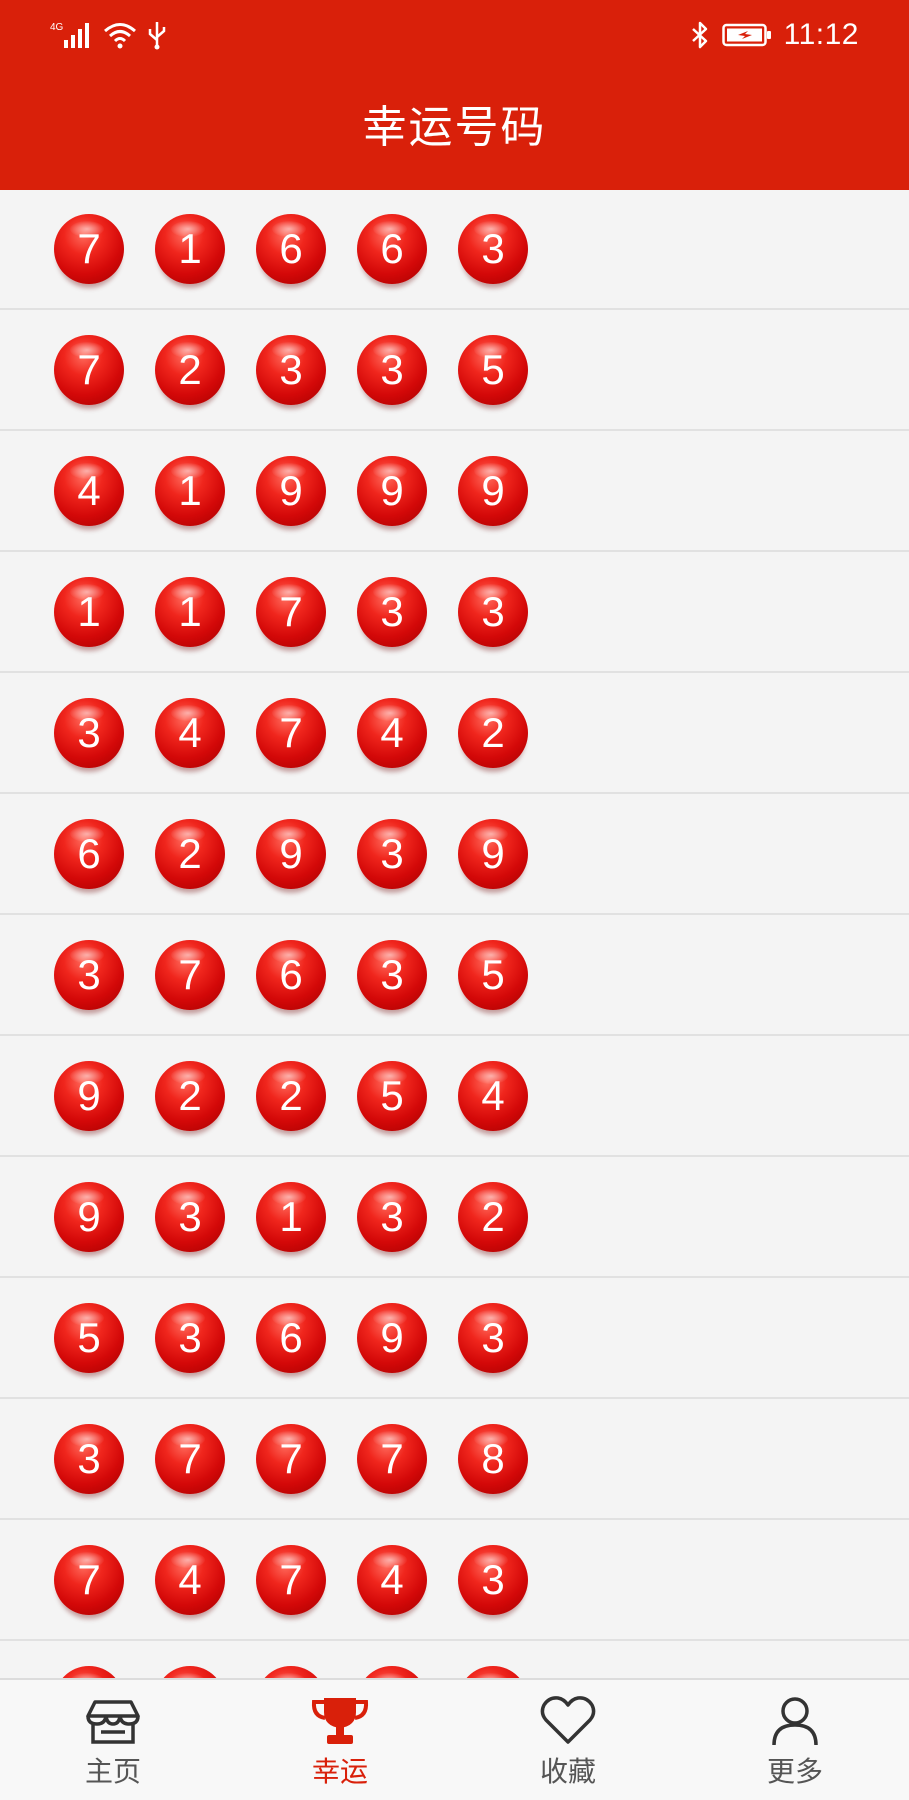 Image resolution: width=909 pixels, height=1800 pixels. I want to click on nav-item-home: 主页, so click(113, 1740).